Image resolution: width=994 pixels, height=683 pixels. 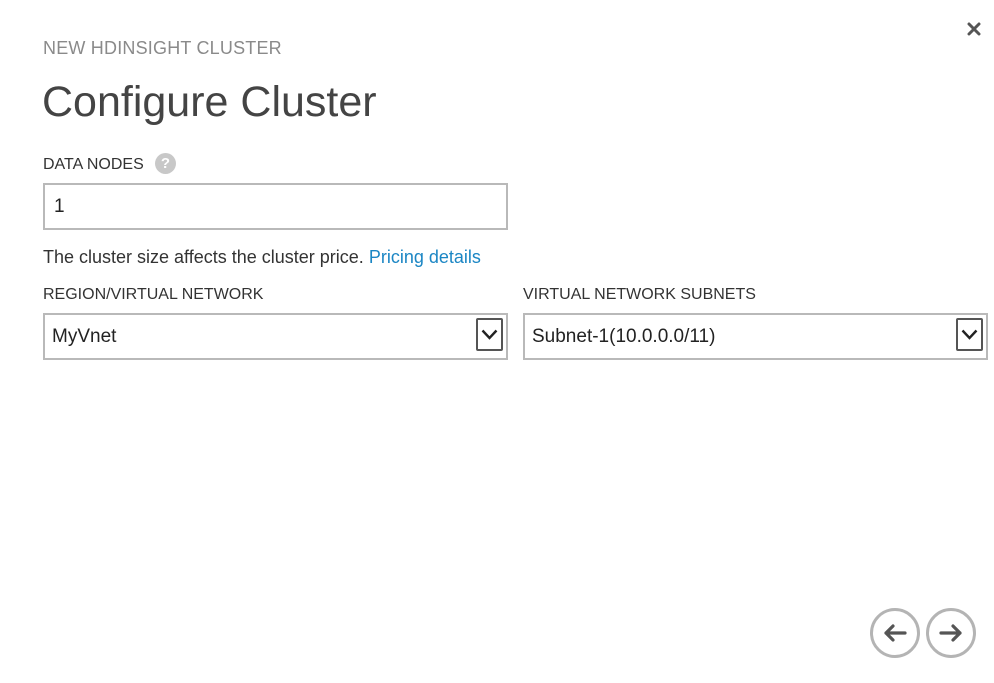 I want to click on data-nodes-input, so click(x=275, y=206).